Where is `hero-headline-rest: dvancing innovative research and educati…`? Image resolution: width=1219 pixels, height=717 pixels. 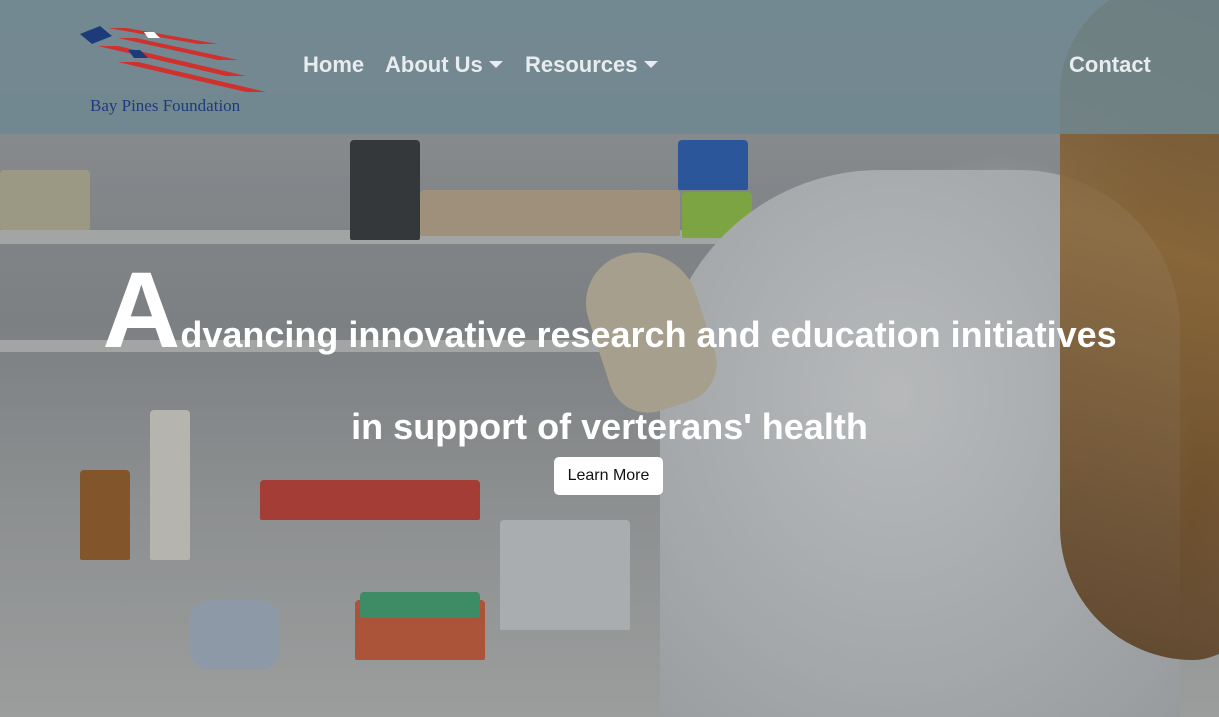 hero-headline-rest: dvancing innovative research and educati… is located at coordinates (648, 334).